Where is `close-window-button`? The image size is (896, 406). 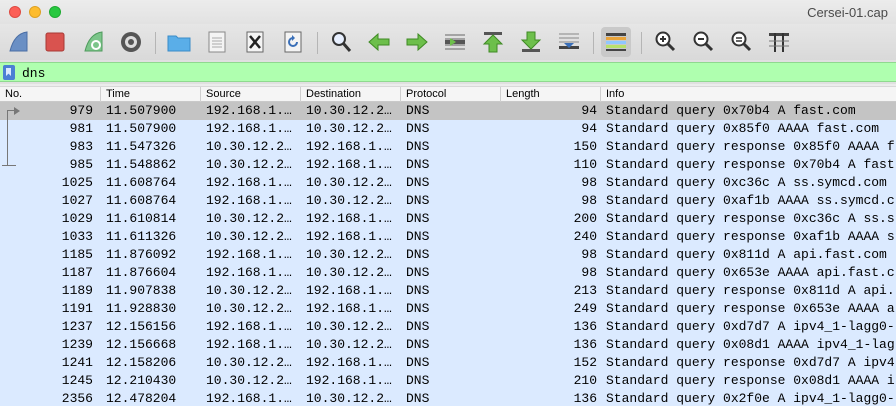
close-window-button is located at coordinates (15, 12).